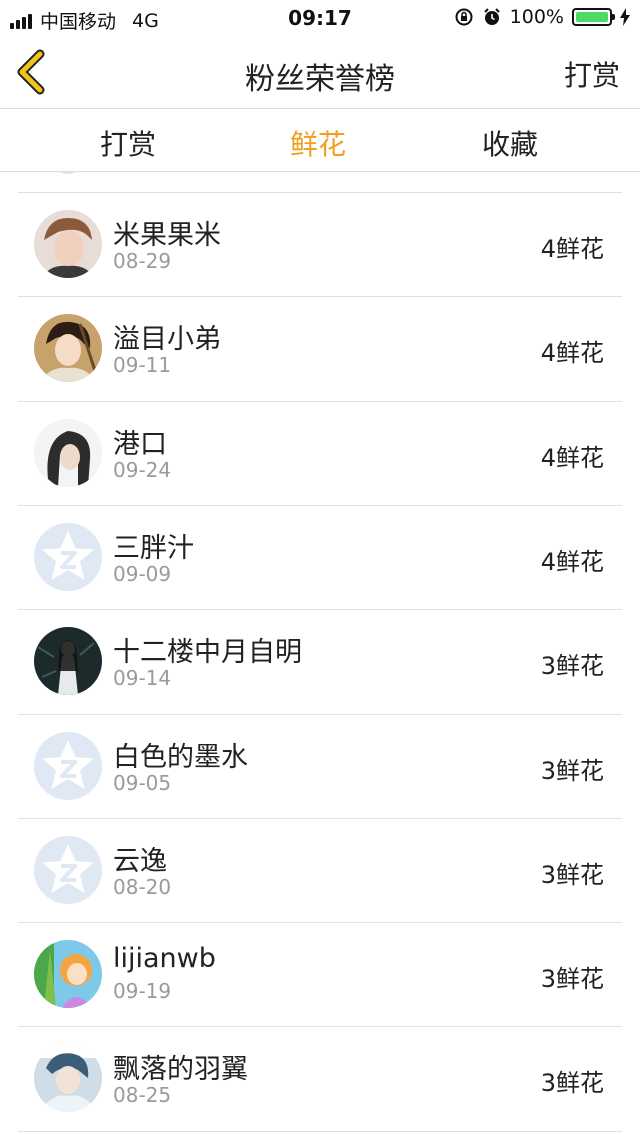 This screenshot has height=1139, width=640. I want to click on fan-date: 08-29, so click(142, 261).